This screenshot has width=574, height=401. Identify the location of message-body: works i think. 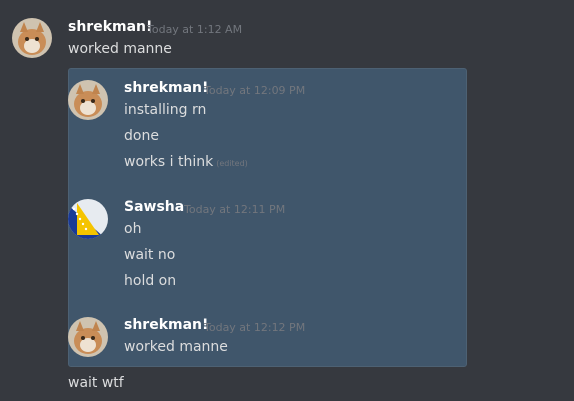
(169, 162).